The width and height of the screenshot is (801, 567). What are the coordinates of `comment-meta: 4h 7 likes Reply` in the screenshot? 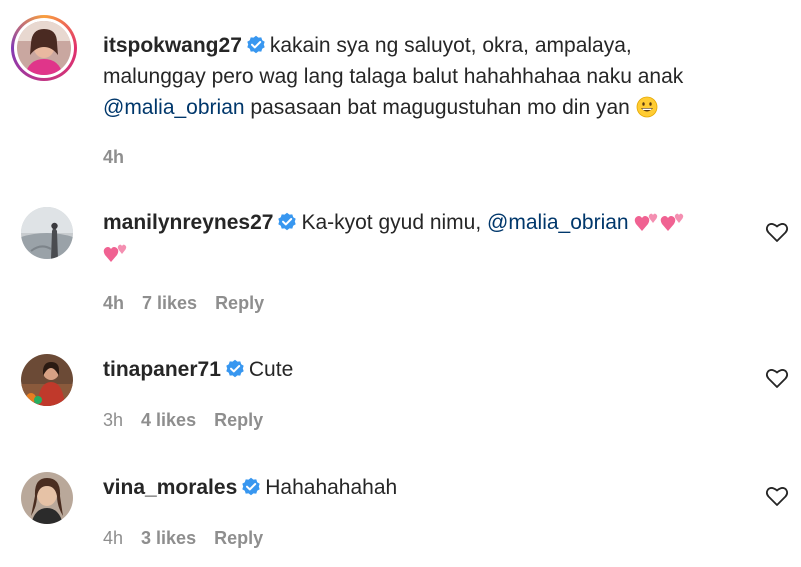 It's located at (192, 303).